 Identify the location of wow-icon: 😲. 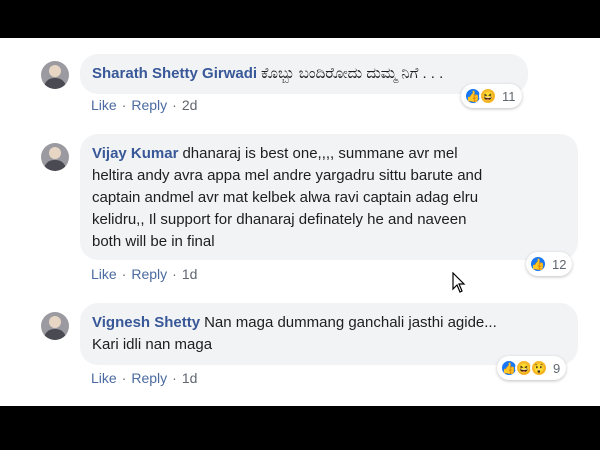
(539, 368).